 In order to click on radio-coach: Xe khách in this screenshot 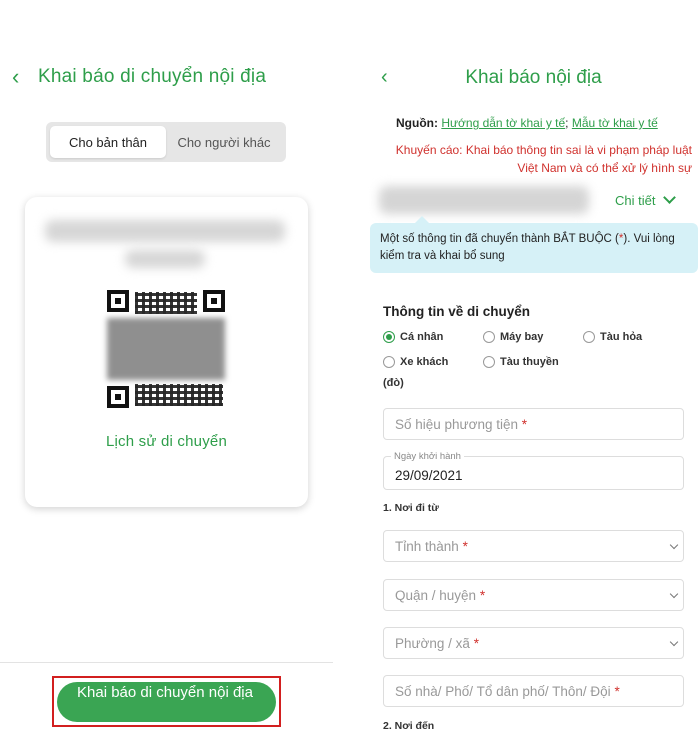, I will do `click(415, 362)`.